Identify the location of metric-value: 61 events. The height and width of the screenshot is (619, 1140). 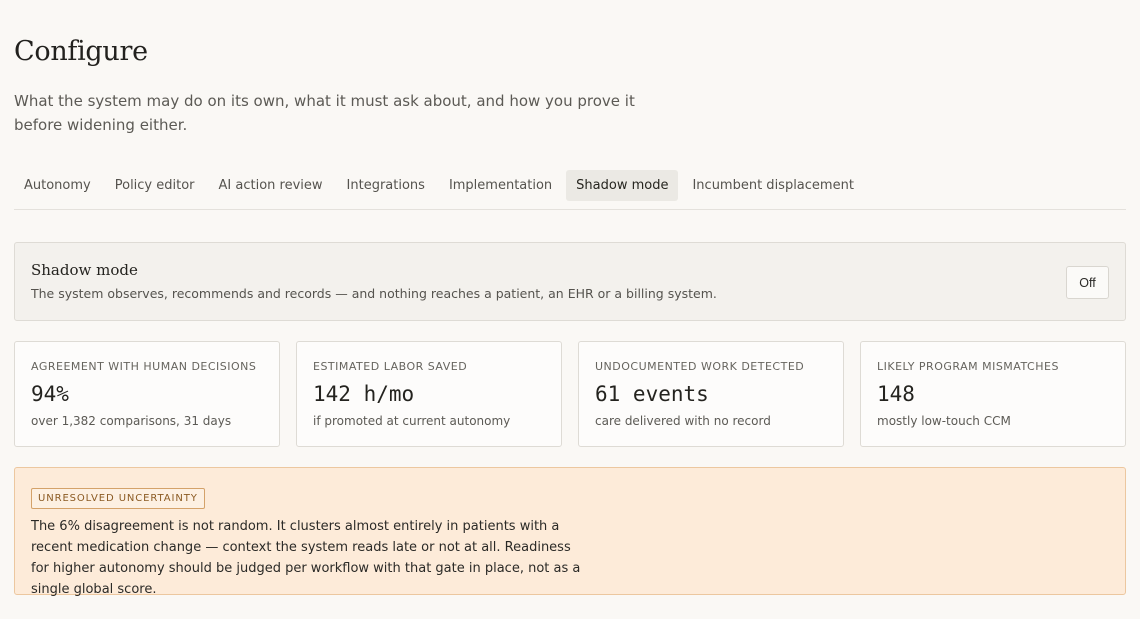
(652, 394).